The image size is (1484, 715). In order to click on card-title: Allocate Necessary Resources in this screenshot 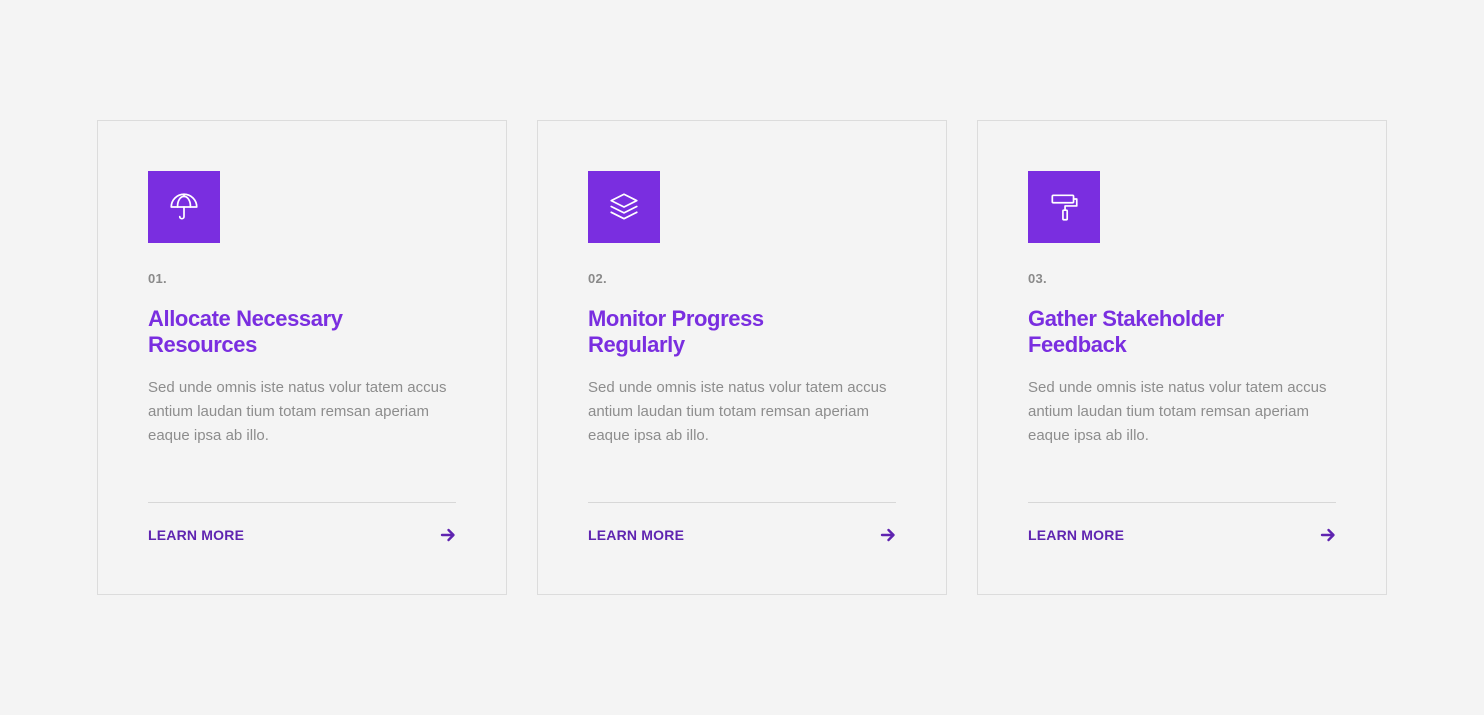, I will do `click(245, 331)`.